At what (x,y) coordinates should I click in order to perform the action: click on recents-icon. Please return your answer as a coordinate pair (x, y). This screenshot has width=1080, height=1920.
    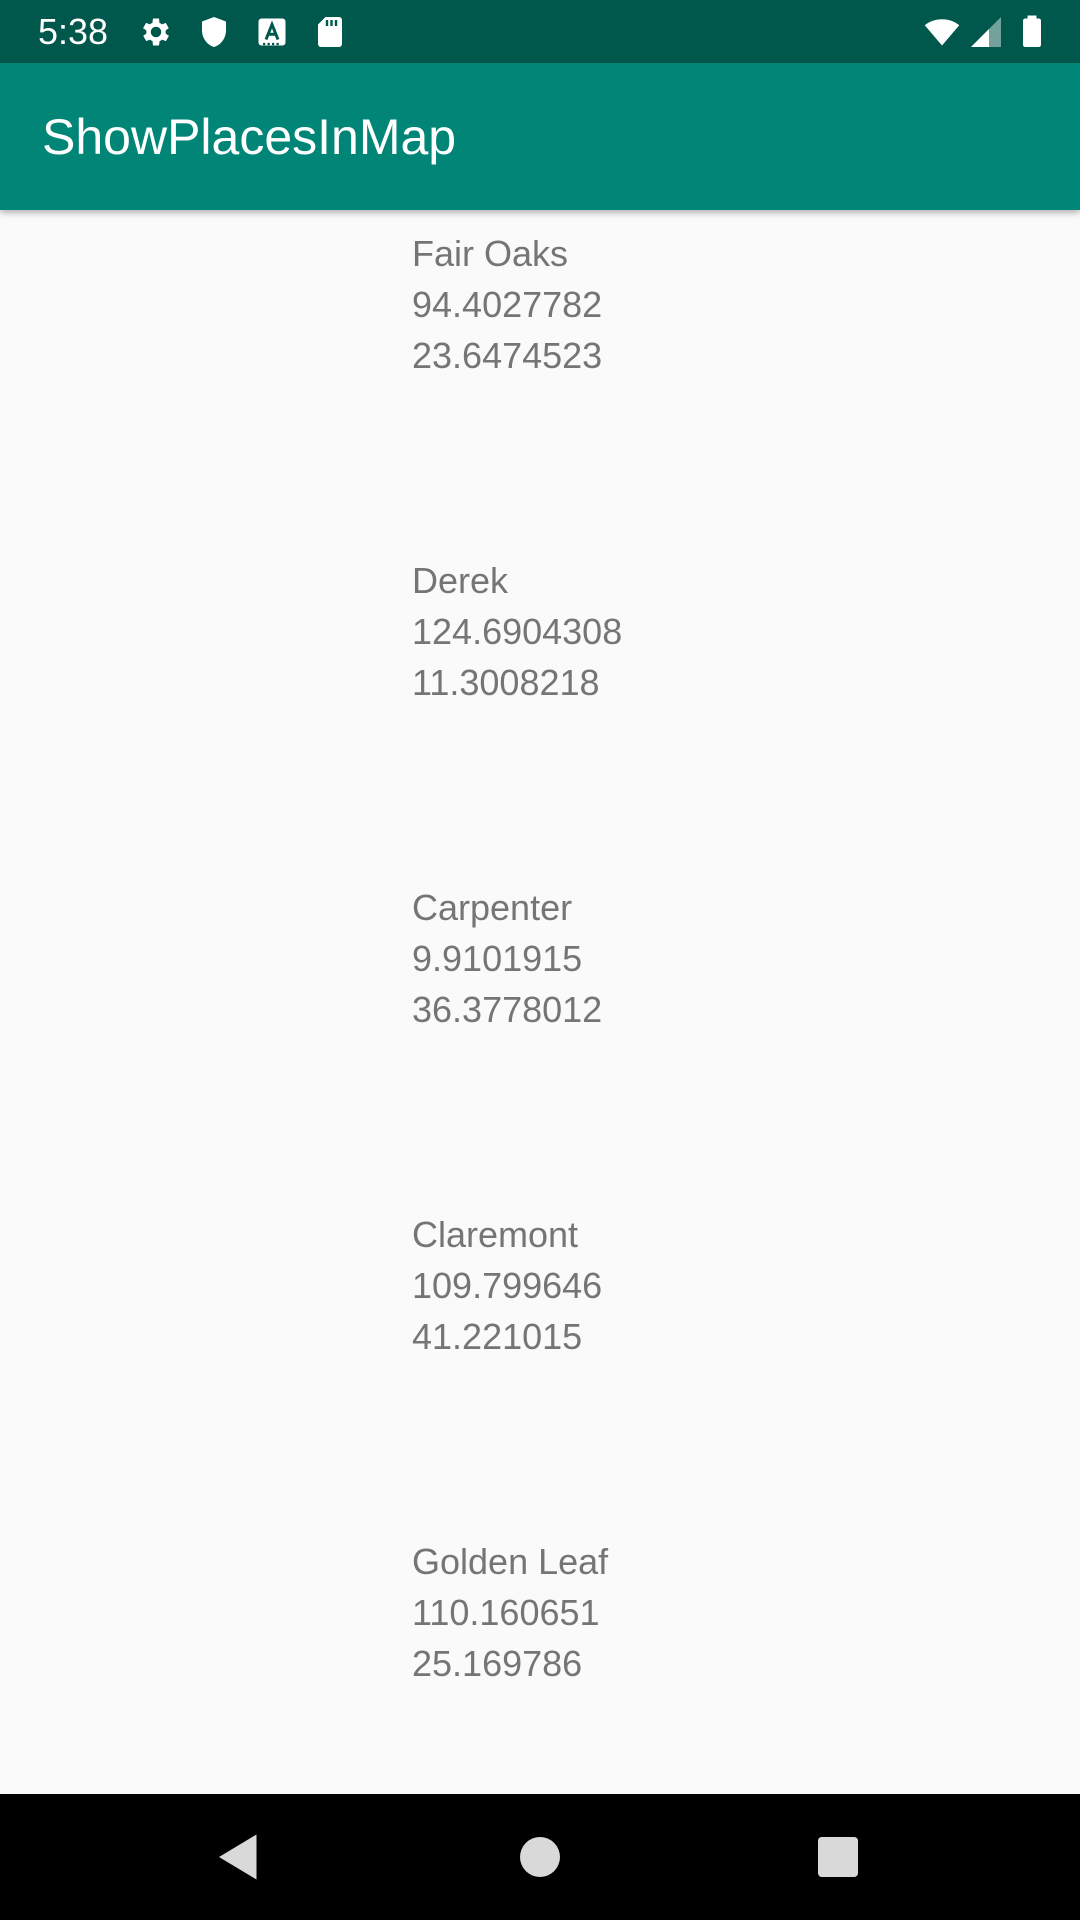
    Looking at the image, I should click on (838, 1857).